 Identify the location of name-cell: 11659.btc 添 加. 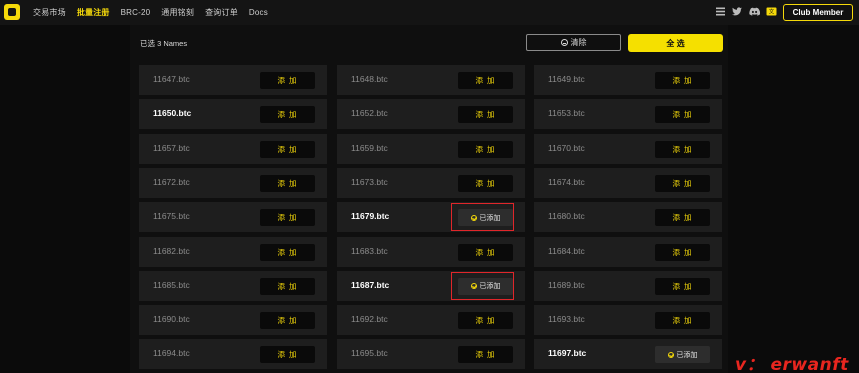
(431, 148).